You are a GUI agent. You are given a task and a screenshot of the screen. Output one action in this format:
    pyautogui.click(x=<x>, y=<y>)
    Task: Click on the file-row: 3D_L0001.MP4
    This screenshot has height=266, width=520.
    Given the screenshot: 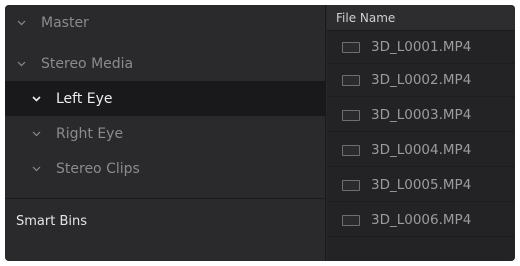 What is the action you would take?
    pyautogui.click(x=421, y=47)
    